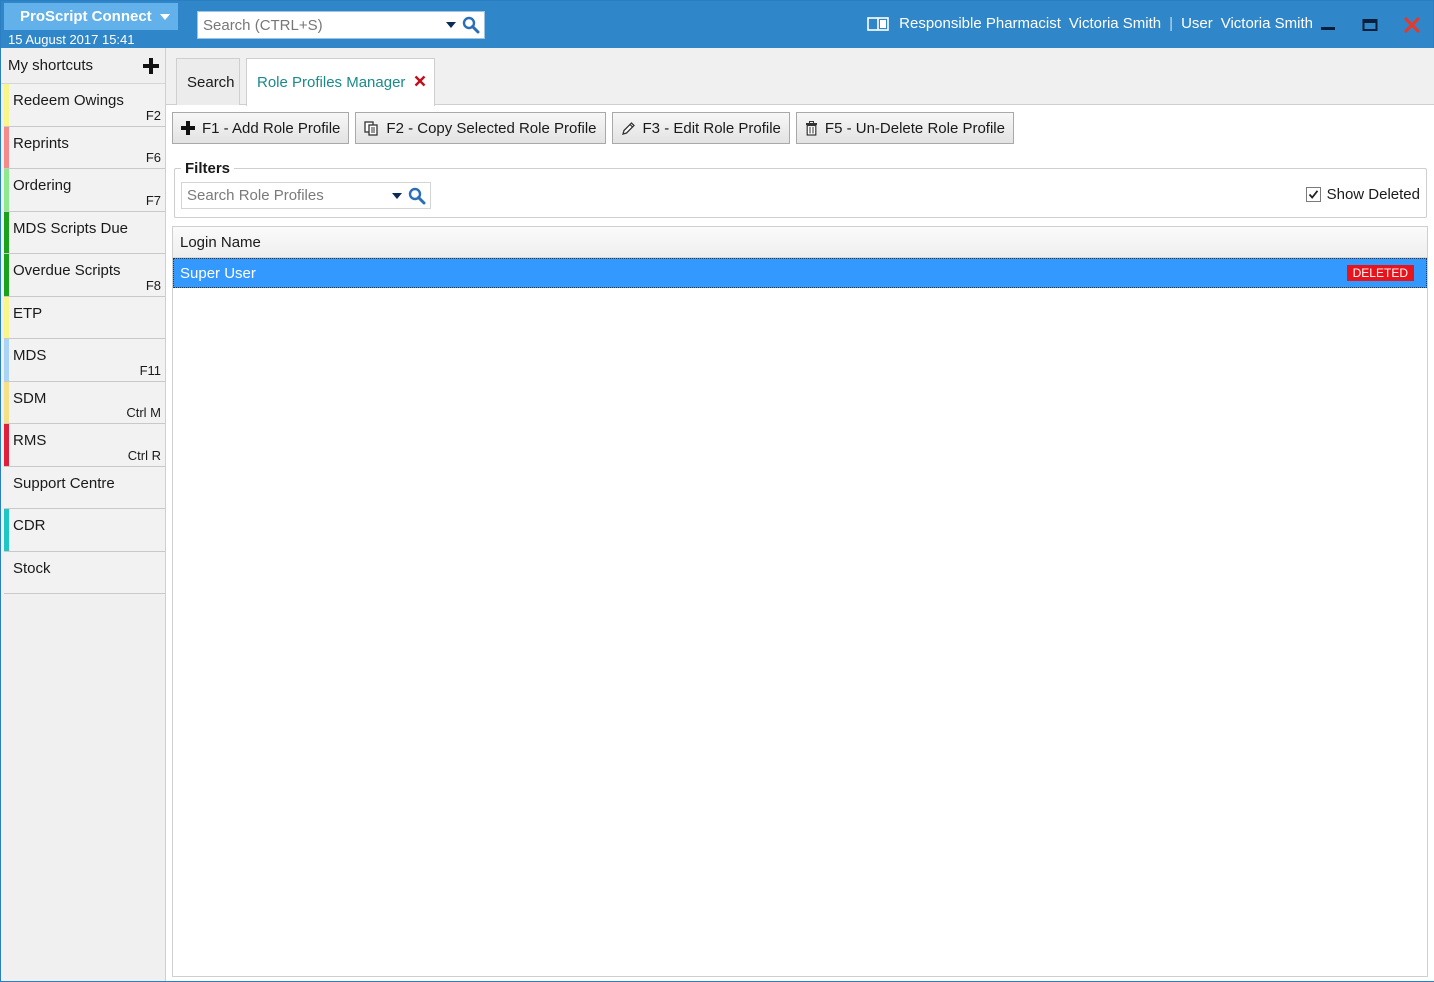  I want to click on app-menu-button: ProScript Connect, so click(91, 16).